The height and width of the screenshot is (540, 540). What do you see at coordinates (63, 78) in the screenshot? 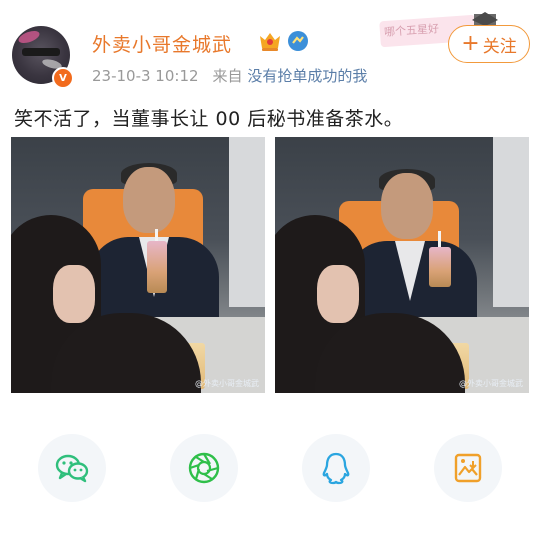
I see `verified-badge-icon: V` at bounding box center [63, 78].